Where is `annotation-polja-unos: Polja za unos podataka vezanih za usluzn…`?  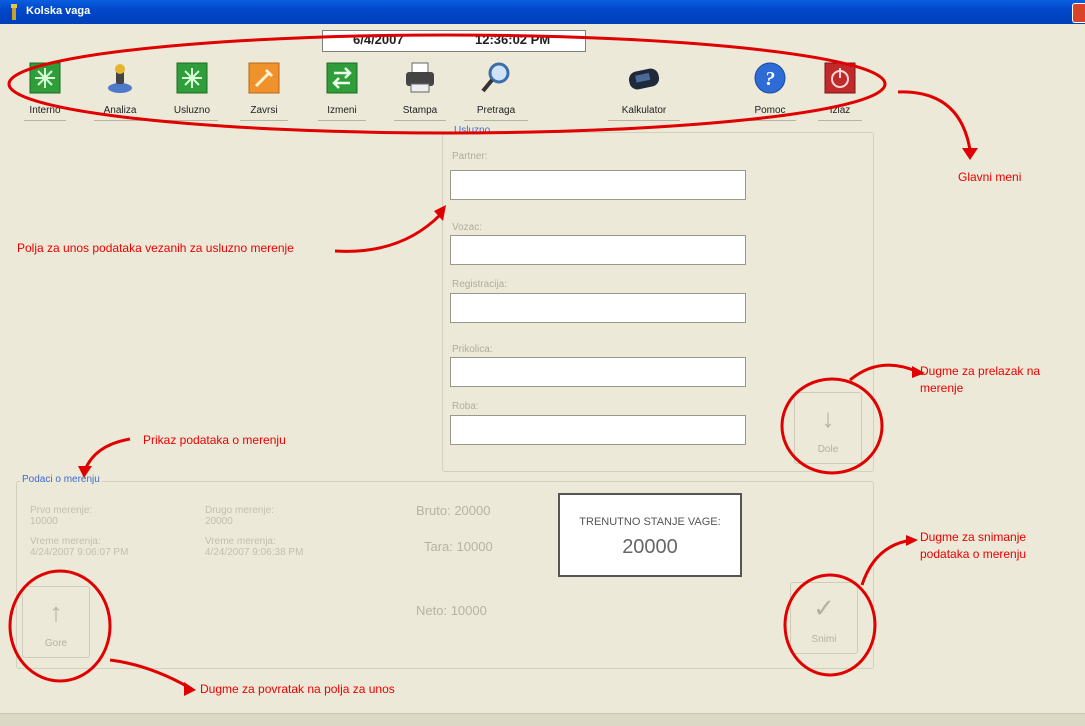 annotation-polja-unos: Polja za unos podataka vezanih za usluzn… is located at coordinates (155, 248).